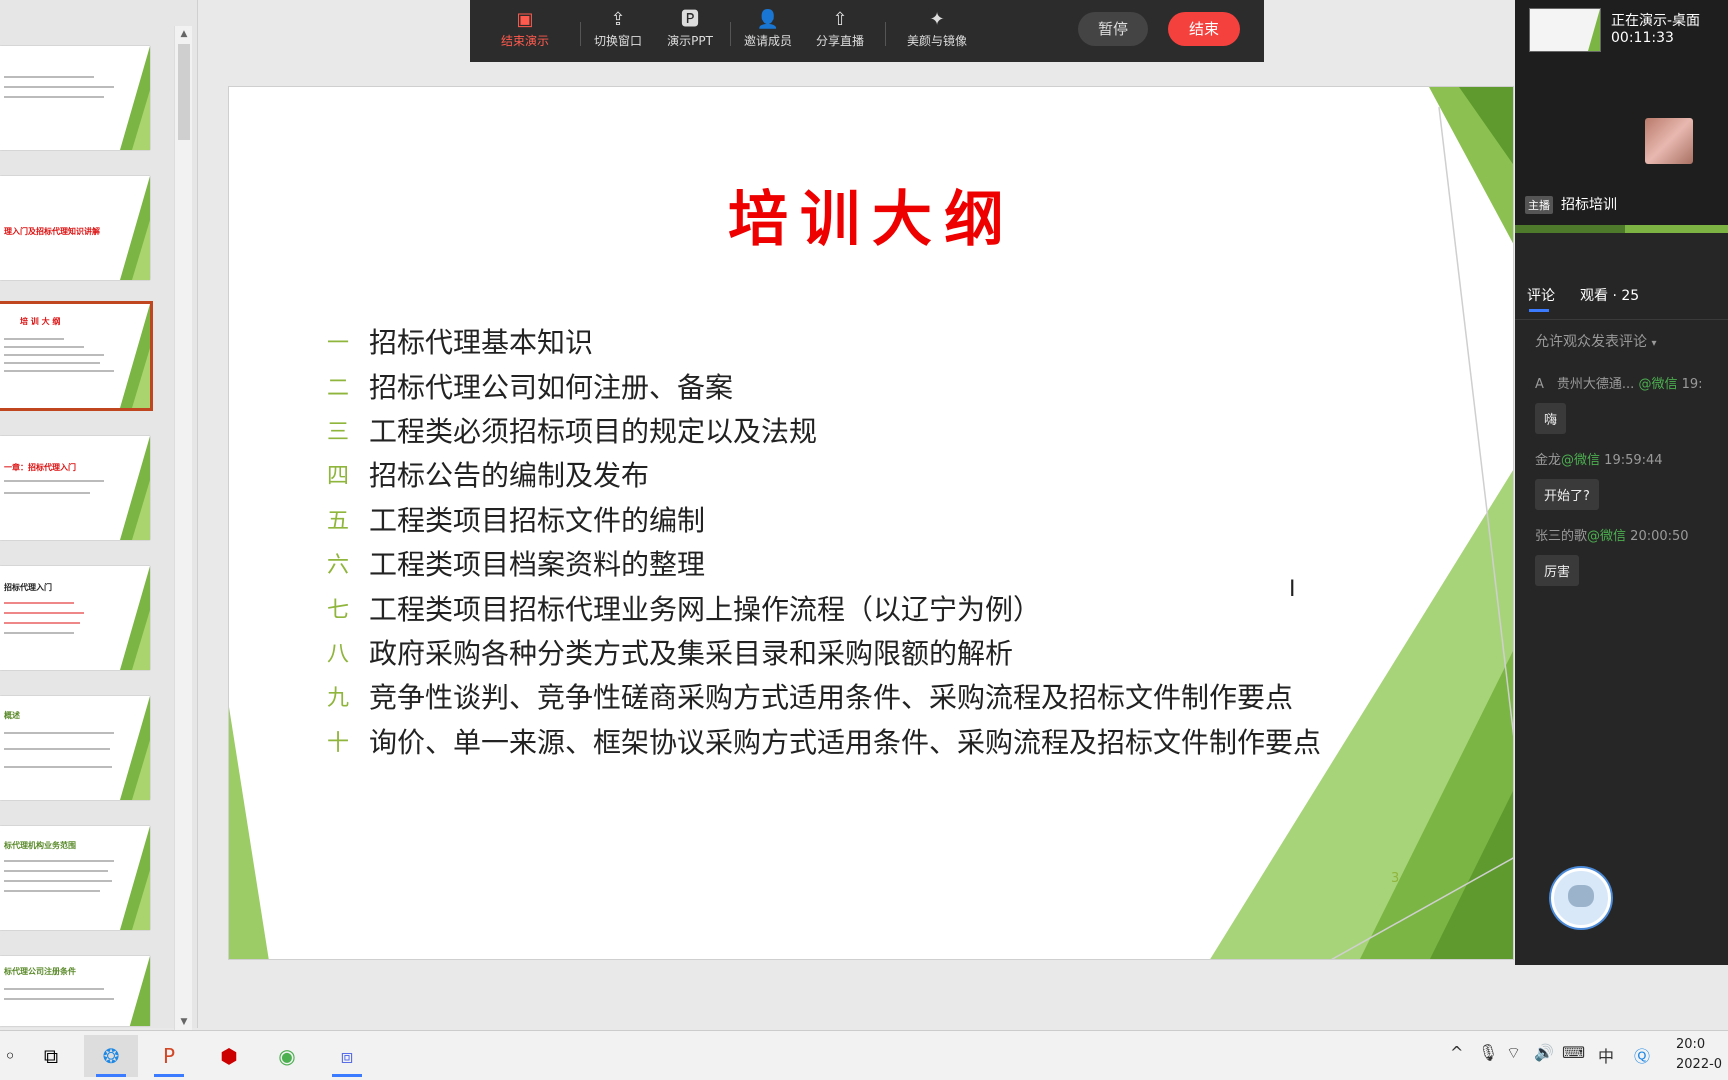 The height and width of the screenshot is (1080, 1728). I want to click on host-badge: 主播, so click(1539, 205).